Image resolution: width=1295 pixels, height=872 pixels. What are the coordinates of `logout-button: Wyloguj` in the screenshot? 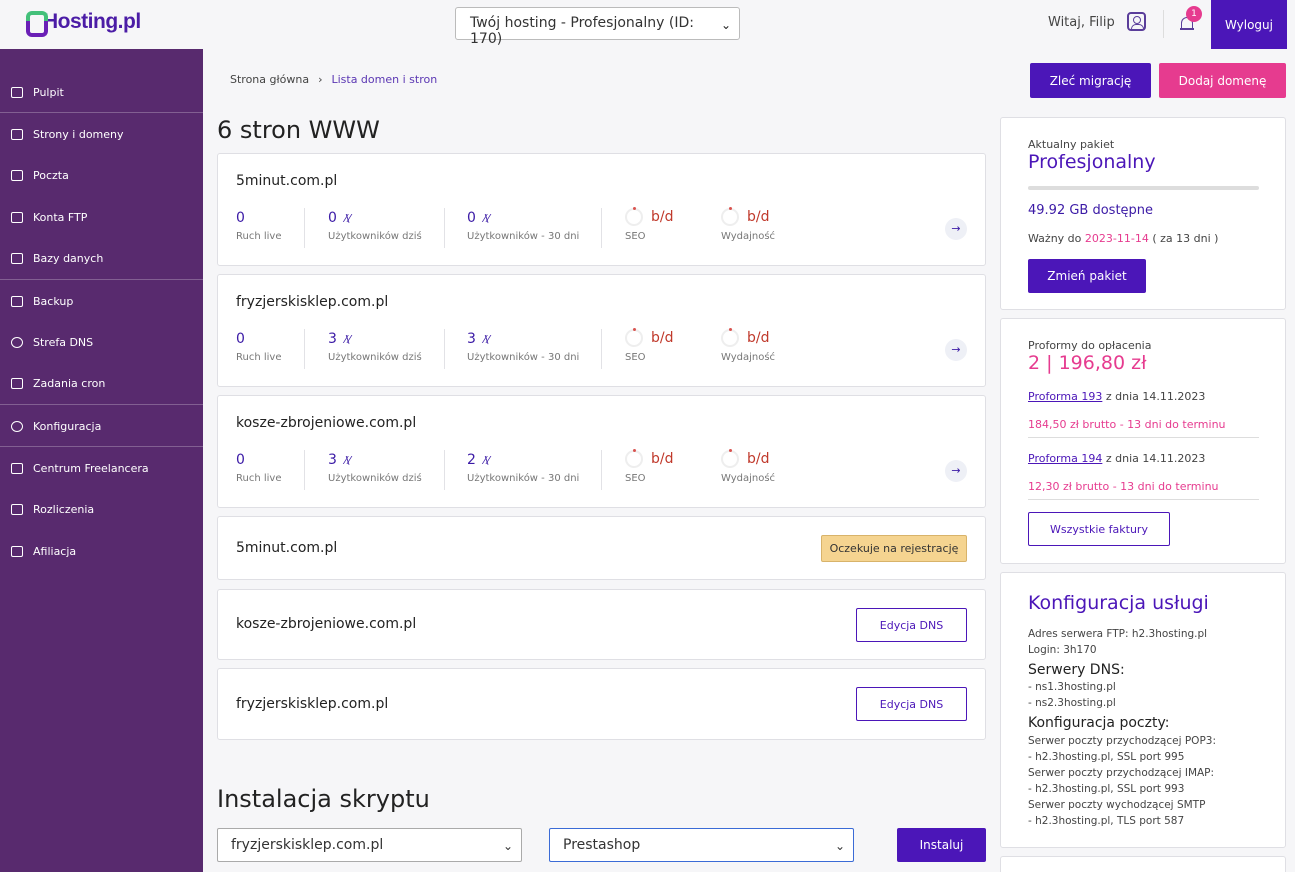 It's located at (1249, 24).